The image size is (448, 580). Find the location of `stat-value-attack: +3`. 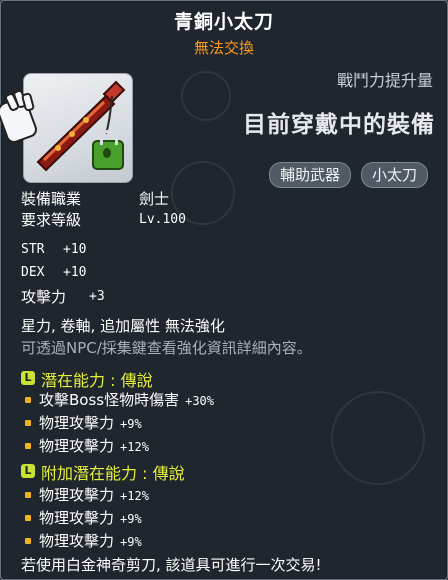

stat-value-attack: +3 is located at coordinates (97, 296).